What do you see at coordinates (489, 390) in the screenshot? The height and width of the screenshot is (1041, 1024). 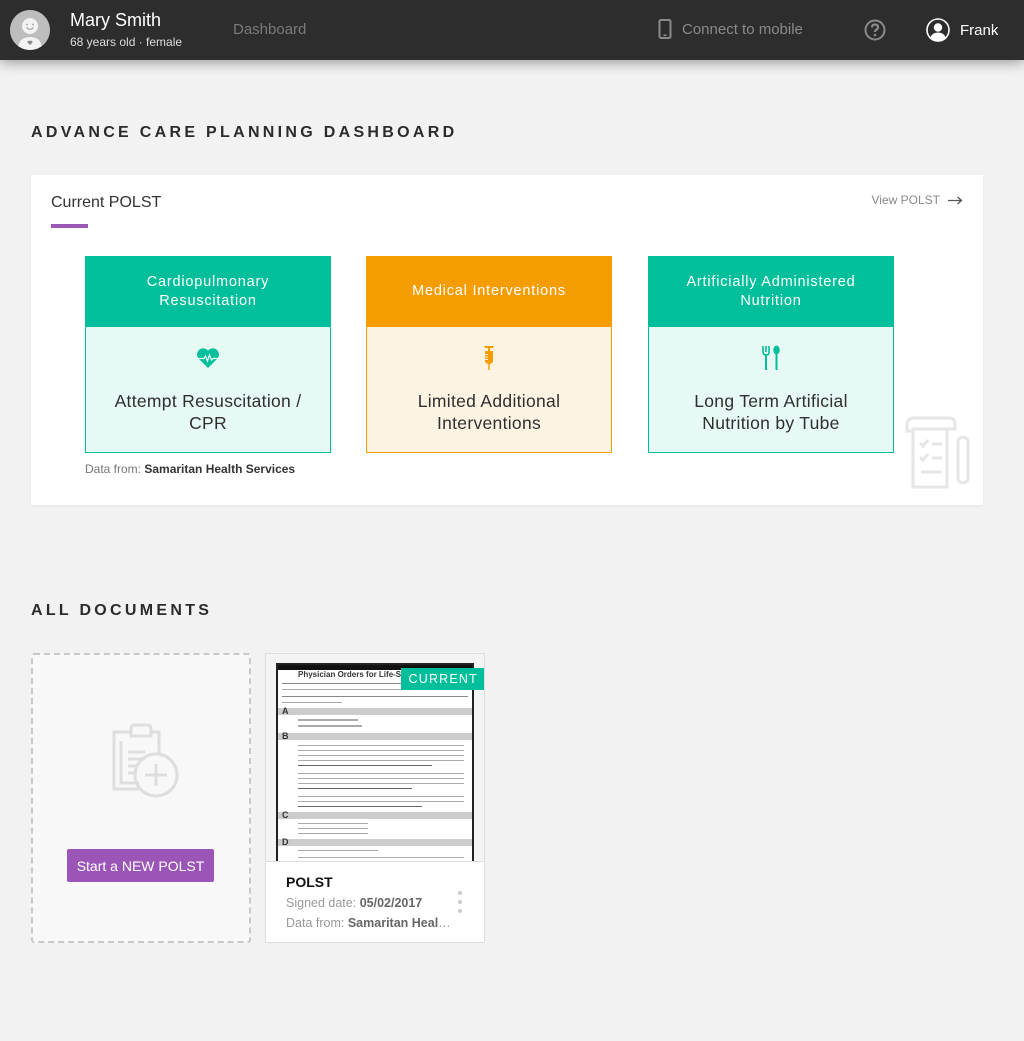 I see `medical-interventions-tile-body: Limited Additional Interventions` at bounding box center [489, 390].